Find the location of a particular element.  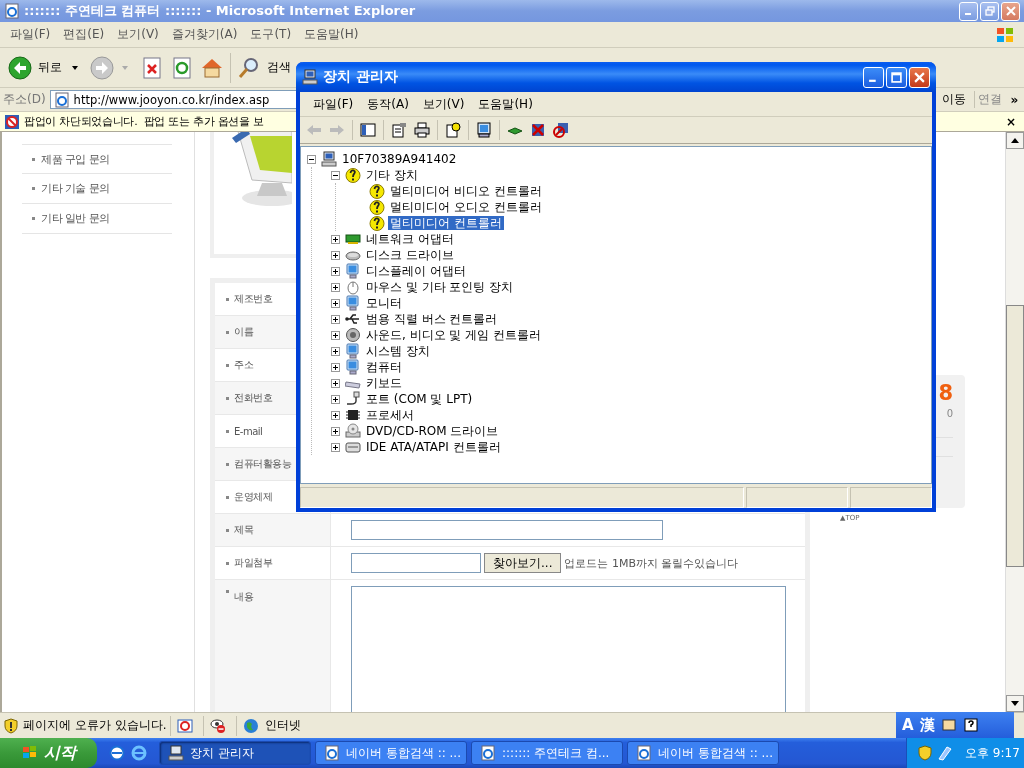

language-indicator: A is located at coordinates (908, 725).